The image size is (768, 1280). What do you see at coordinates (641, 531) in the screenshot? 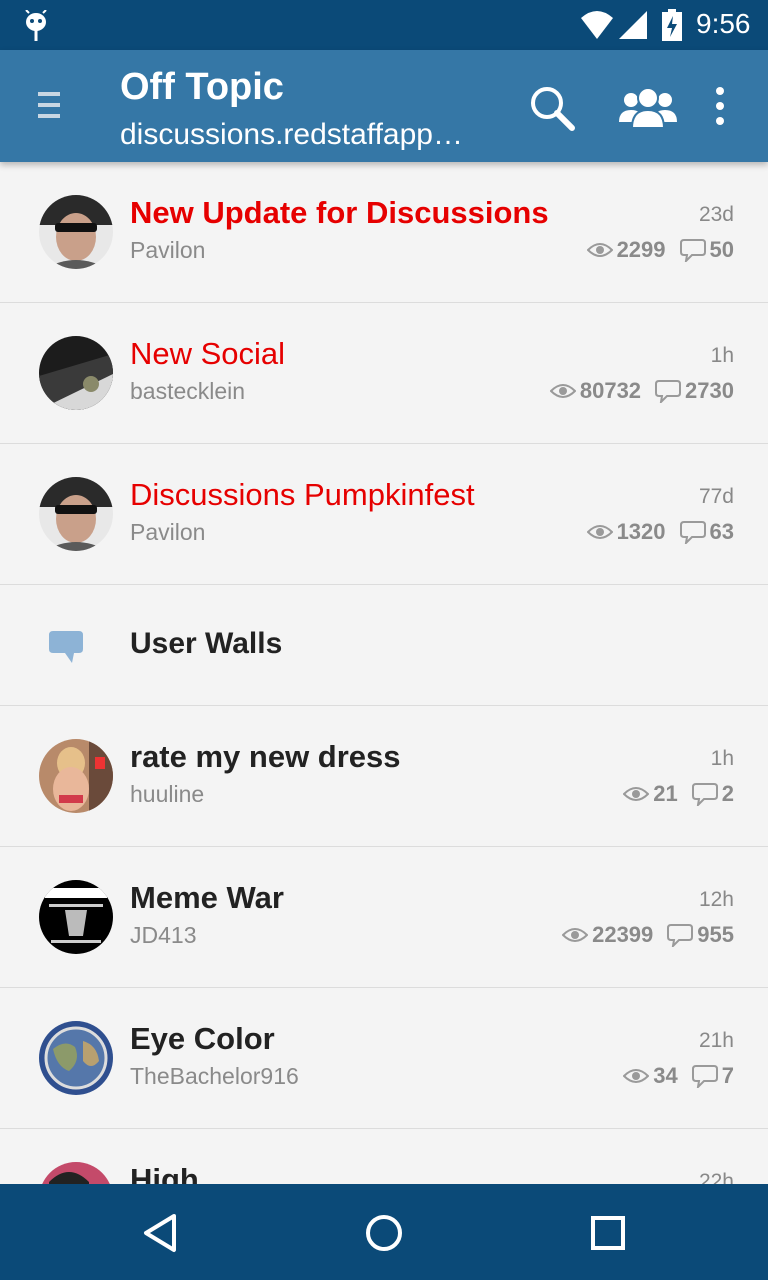
I see `view-count: 1320` at bounding box center [641, 531].